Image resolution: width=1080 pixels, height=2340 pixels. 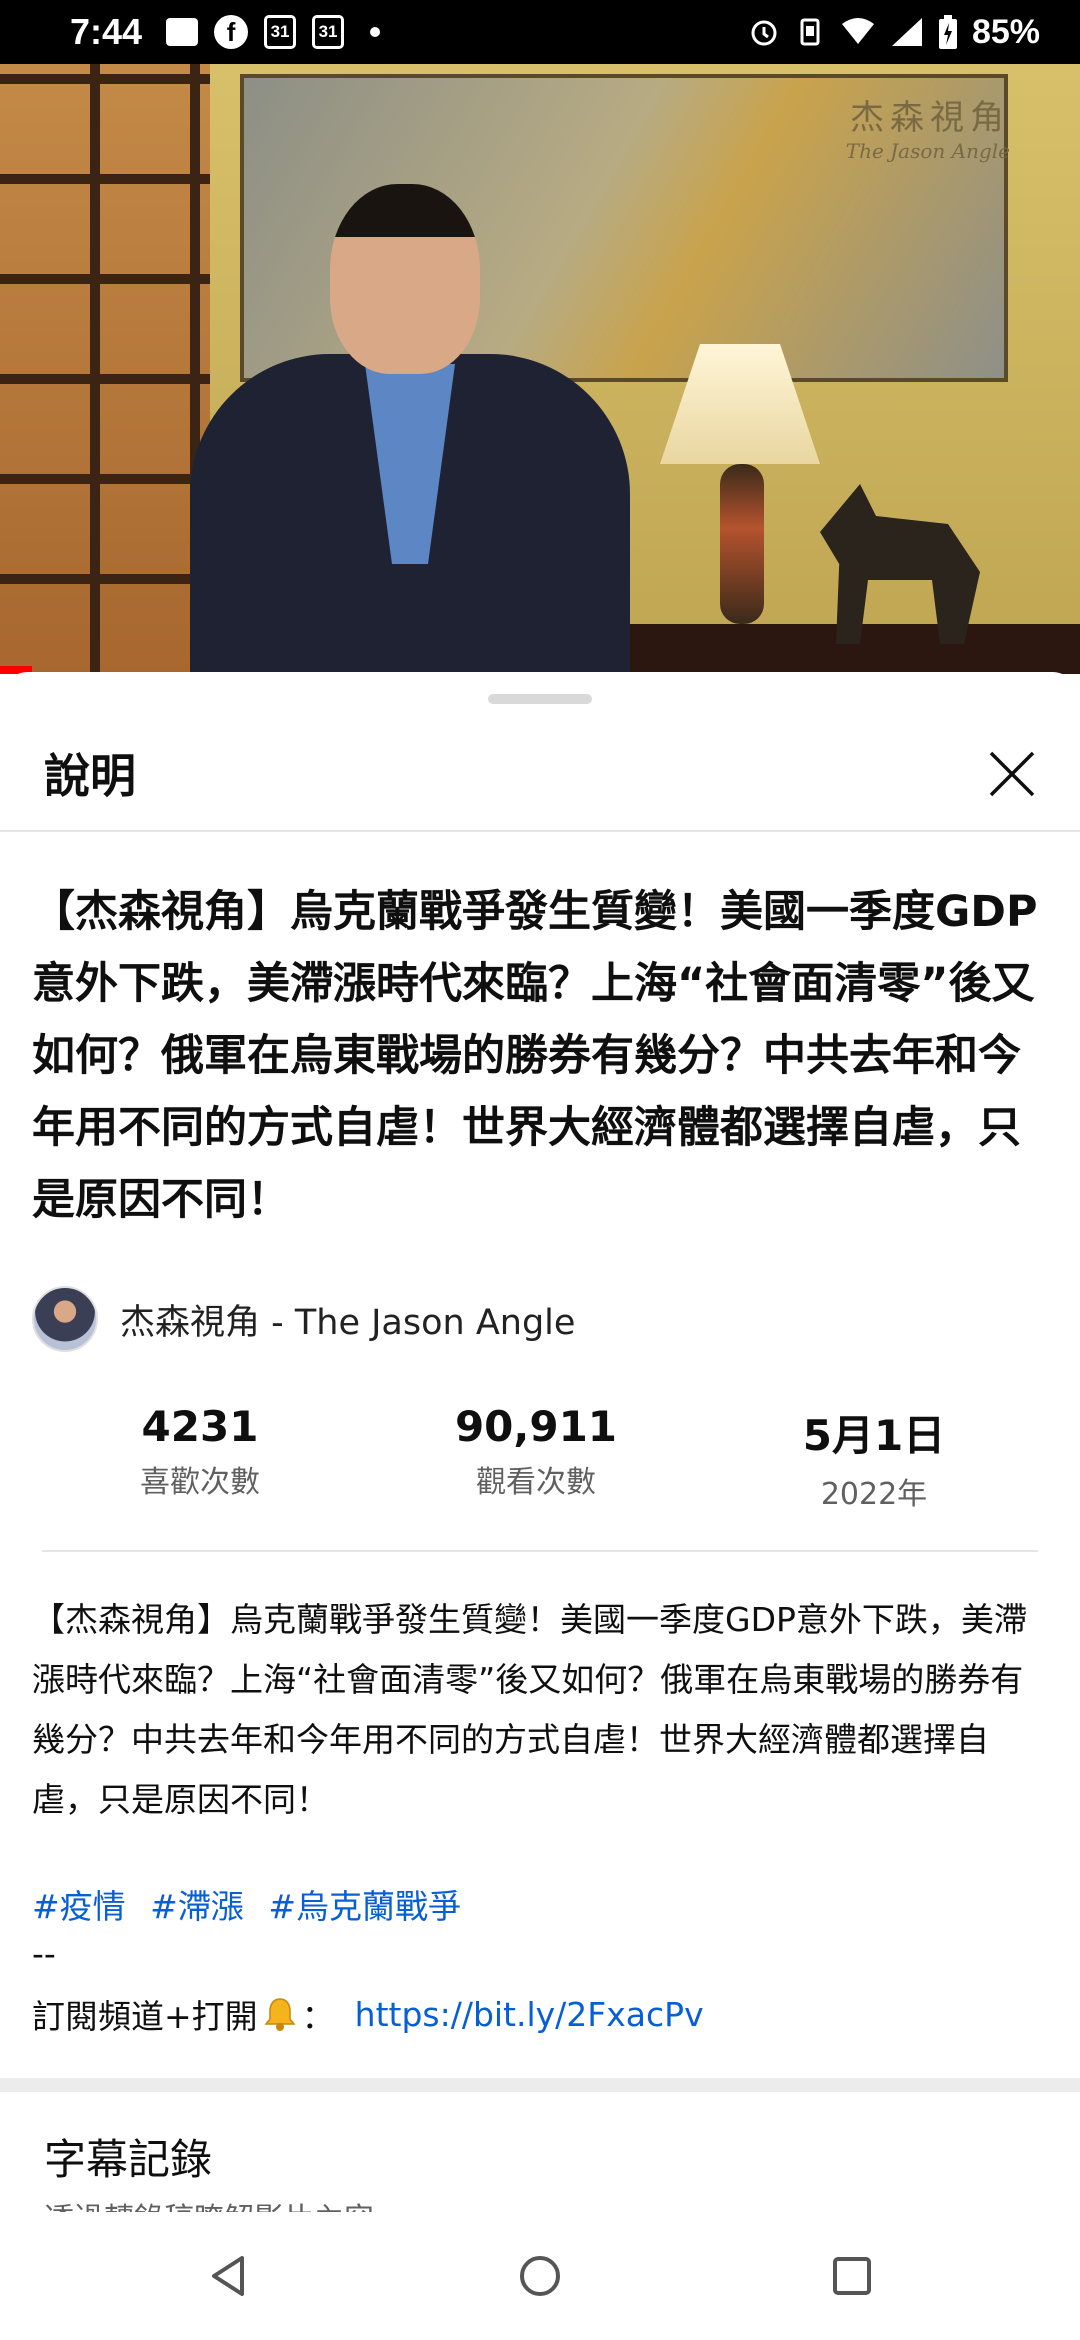 I want to click on subscribe-text: 訂閱頻道+打開, so click(x=145, y=2016).